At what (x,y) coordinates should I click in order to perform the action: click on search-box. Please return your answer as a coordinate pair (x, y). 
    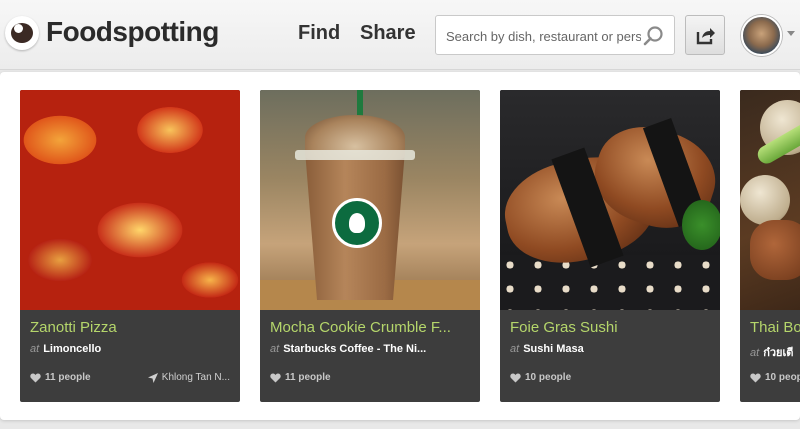
    Looking at the image, I should click on (555, 35).